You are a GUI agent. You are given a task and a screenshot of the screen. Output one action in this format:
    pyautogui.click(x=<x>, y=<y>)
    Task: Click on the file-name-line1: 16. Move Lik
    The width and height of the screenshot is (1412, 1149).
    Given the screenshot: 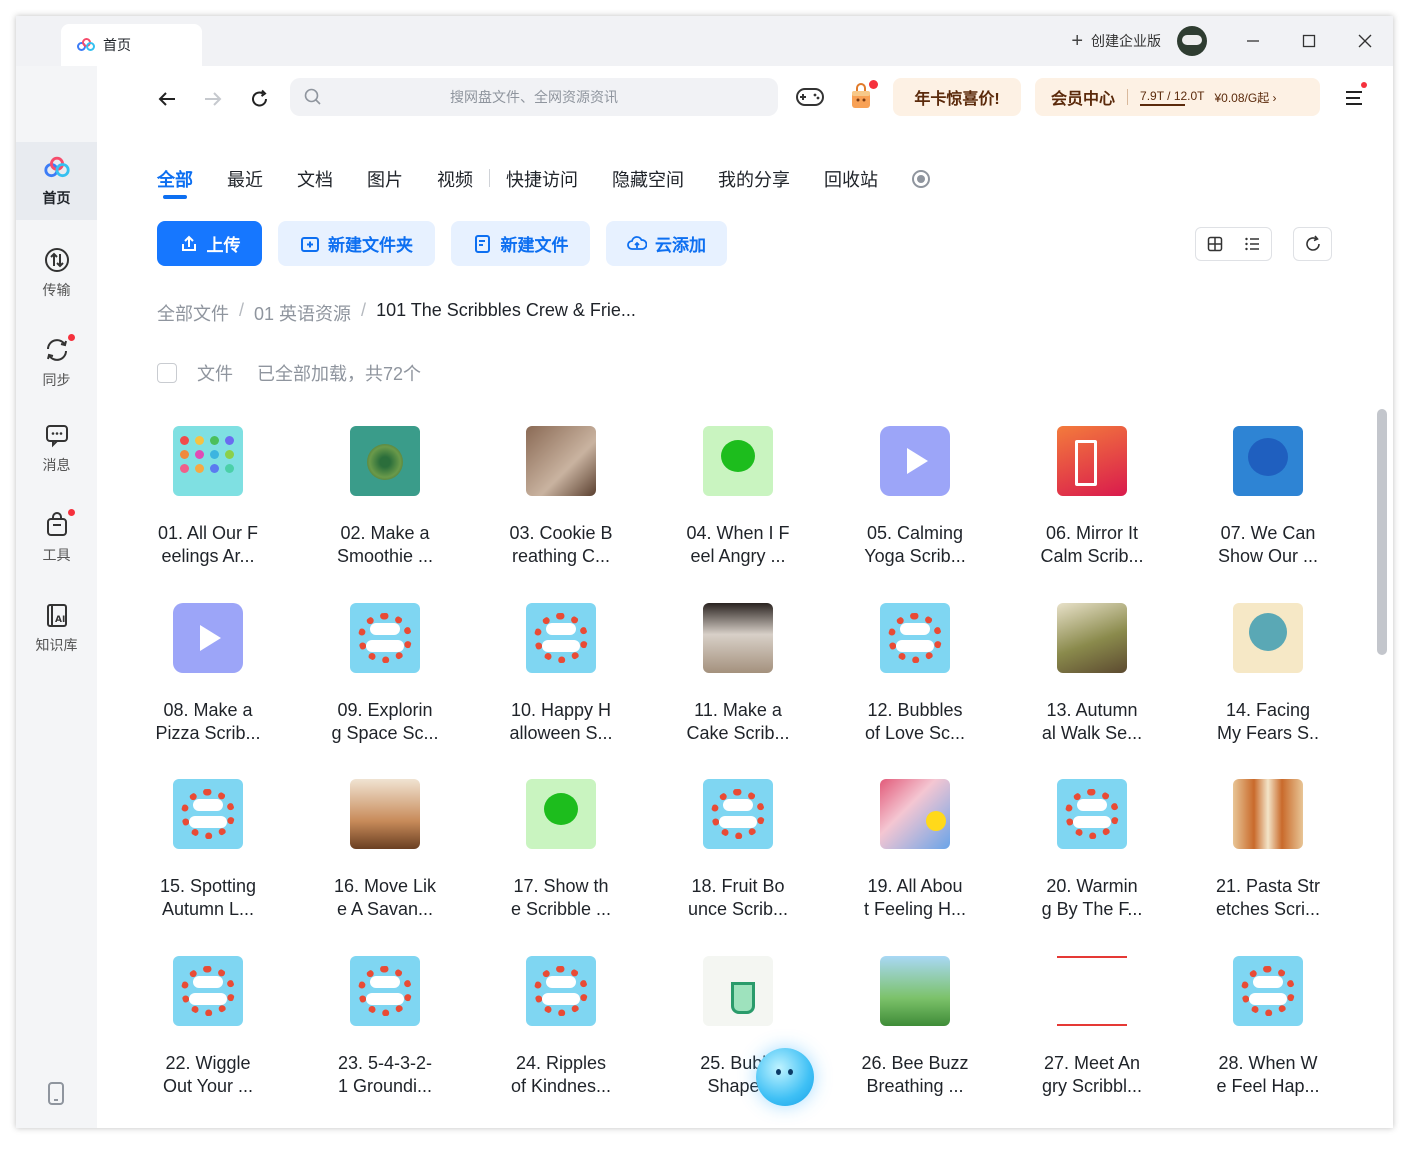 What is the action you would take?
    pyautogui.click(x=385, y=886)
    